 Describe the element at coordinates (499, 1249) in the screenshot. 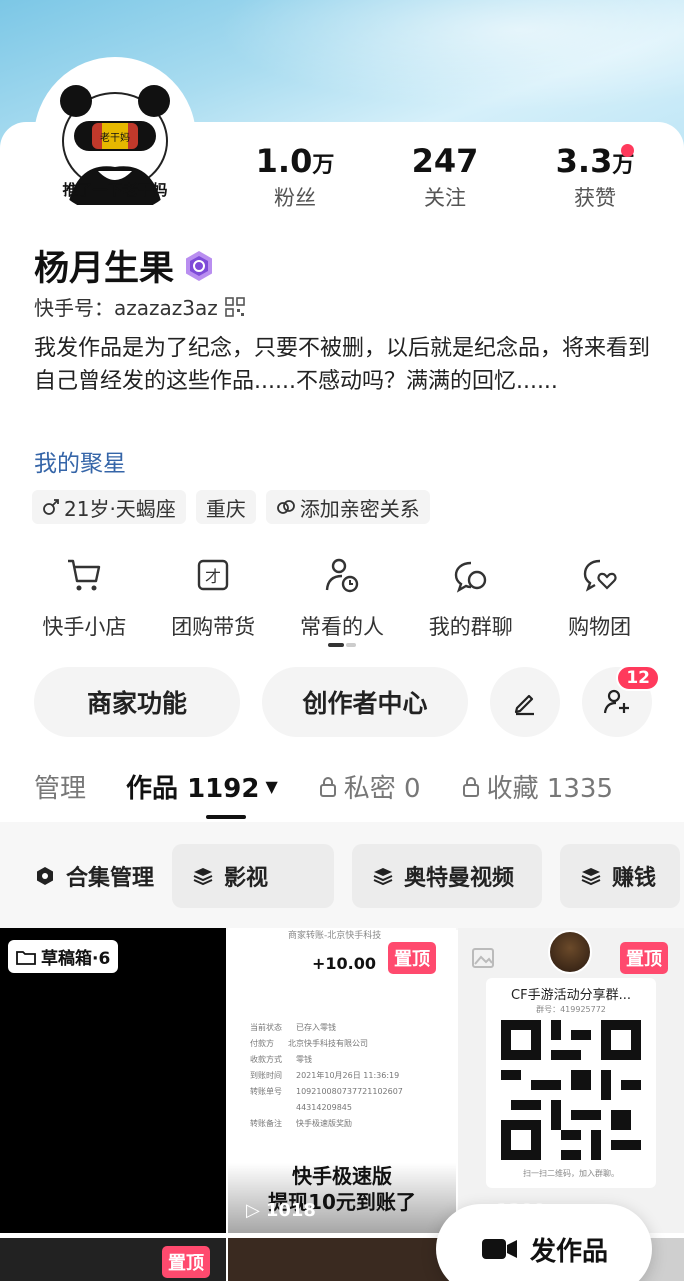

I see `video-camera-icon` at that location.